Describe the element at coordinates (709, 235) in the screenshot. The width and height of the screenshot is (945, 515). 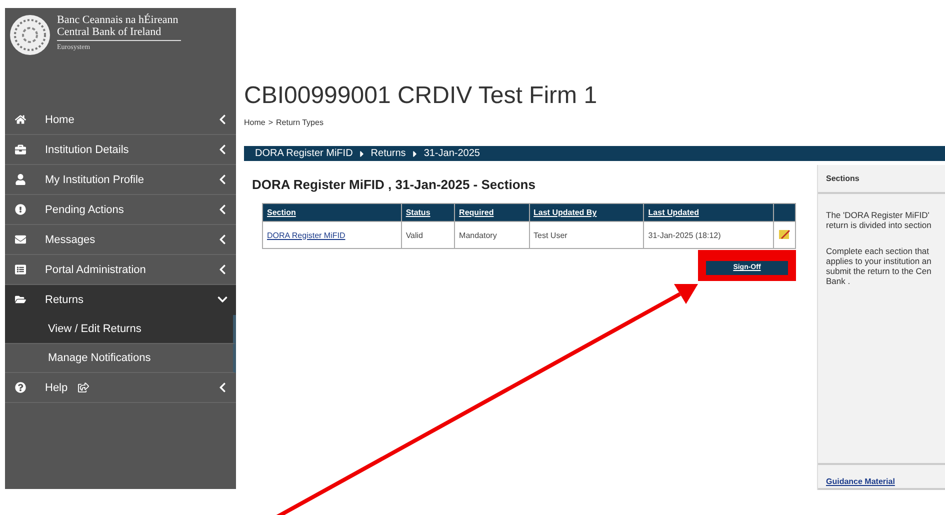
I see `table-cell: 31-Jan-2025 (18:12)` at that location.